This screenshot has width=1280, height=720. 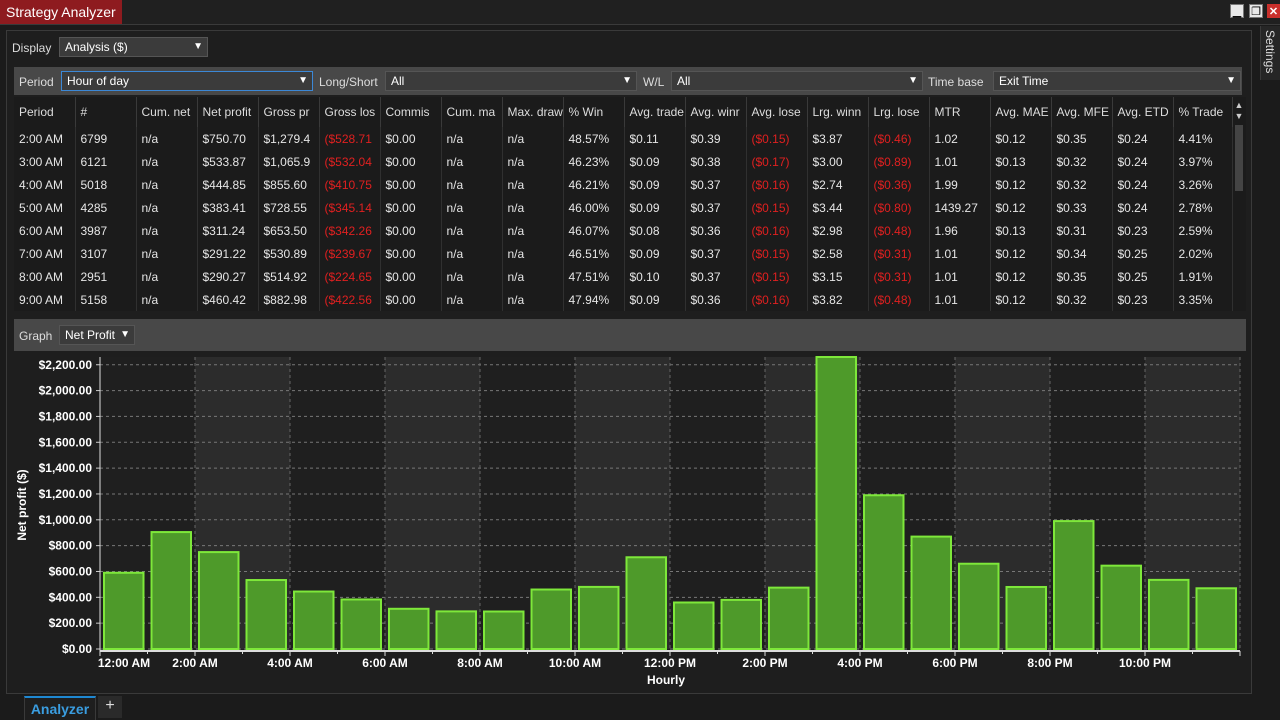 I want to click on column-header: Gross los, so click(x=350, y=112).